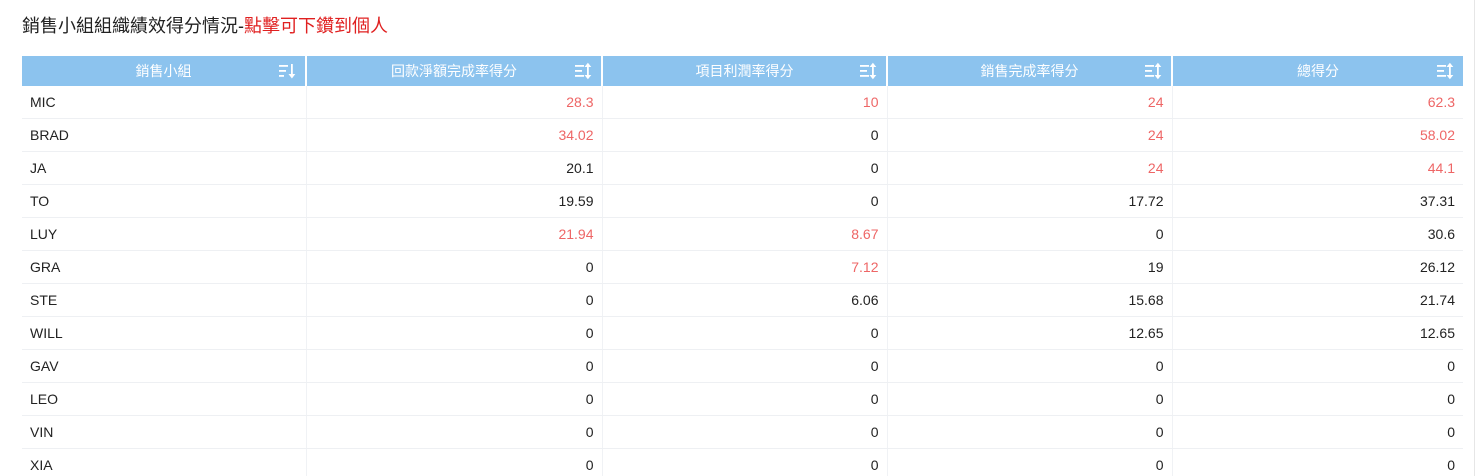  I want to click on drilldown-hint-link: 點擊可下鑽到個人, so click(316, 26).